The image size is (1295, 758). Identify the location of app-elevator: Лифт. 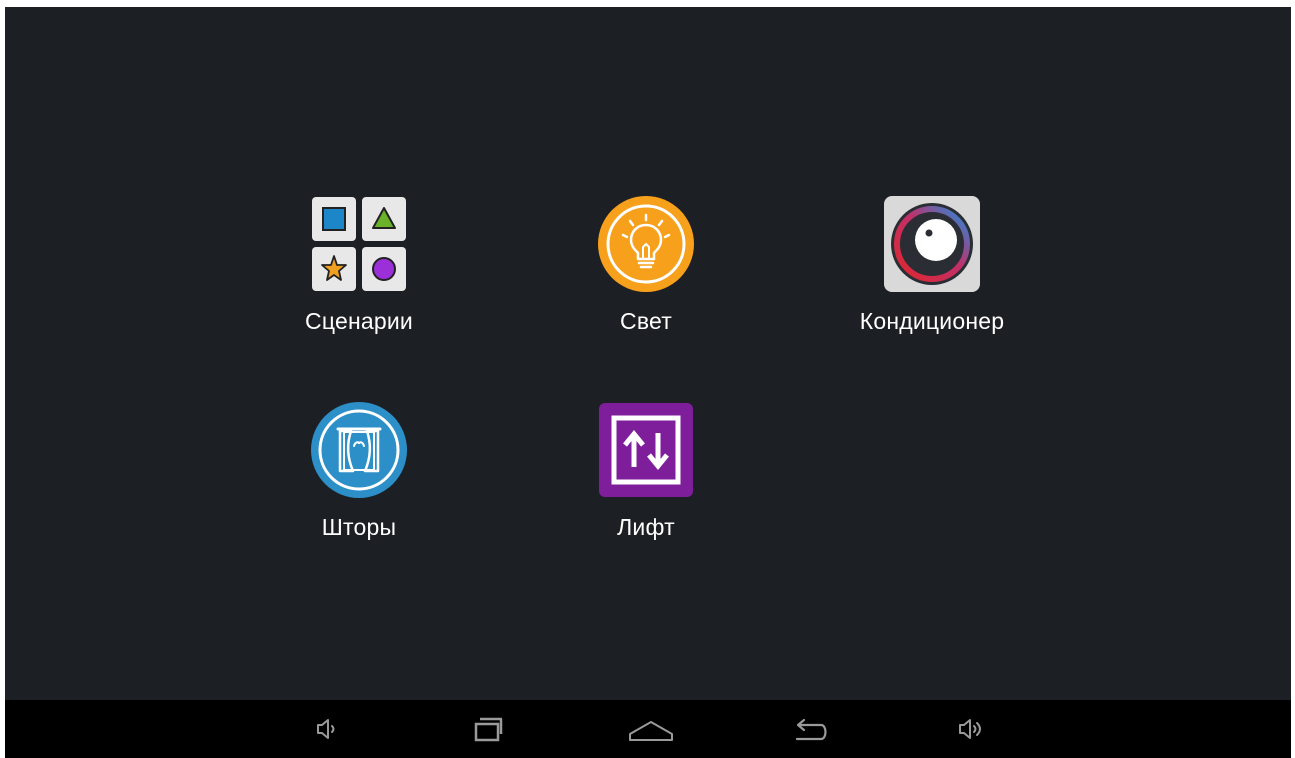
(646, 486).